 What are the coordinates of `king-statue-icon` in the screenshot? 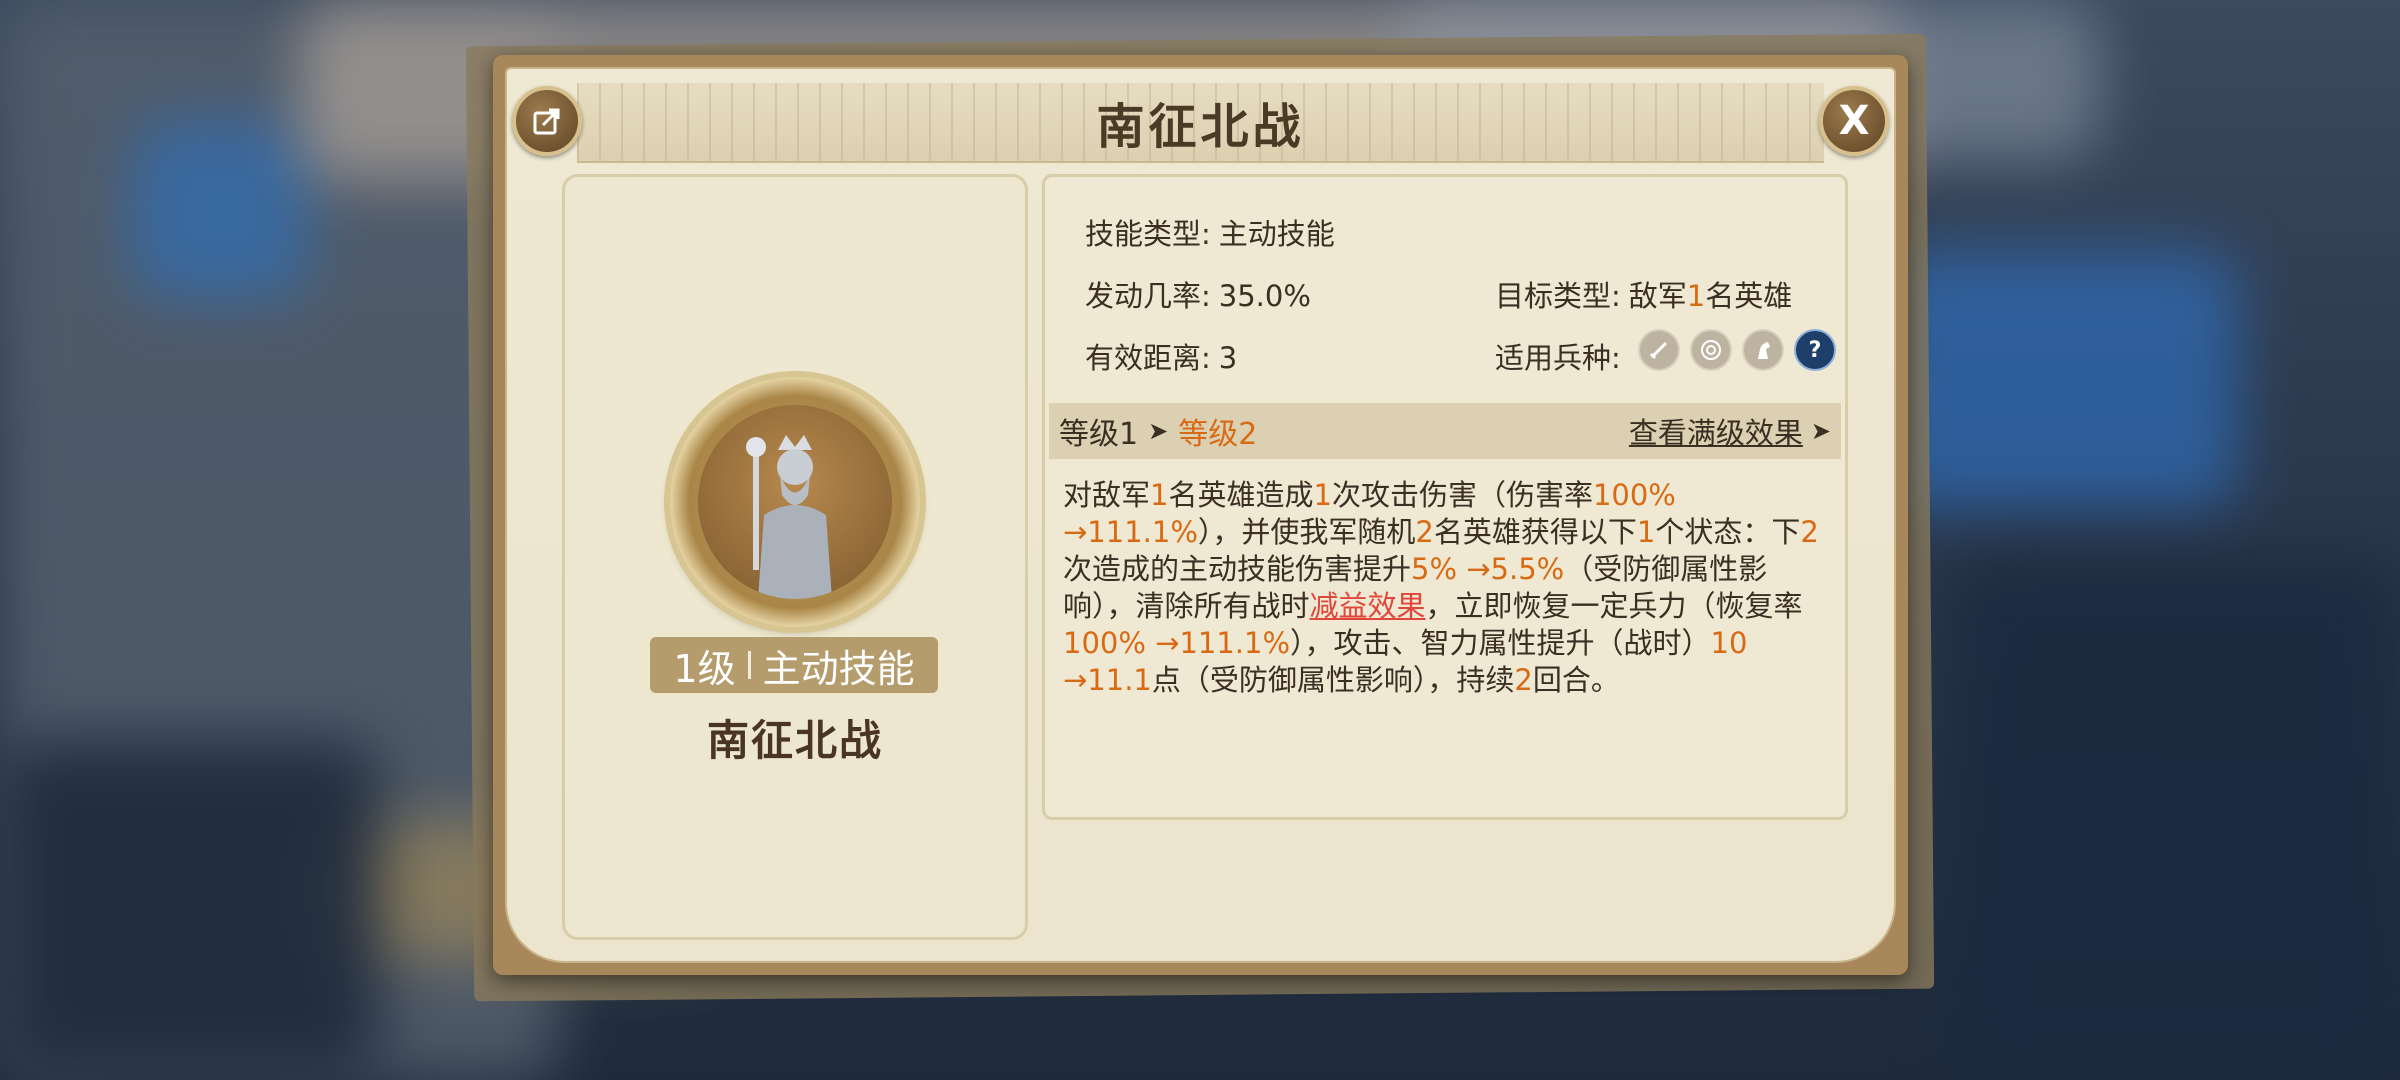 It's located at (789, 517).